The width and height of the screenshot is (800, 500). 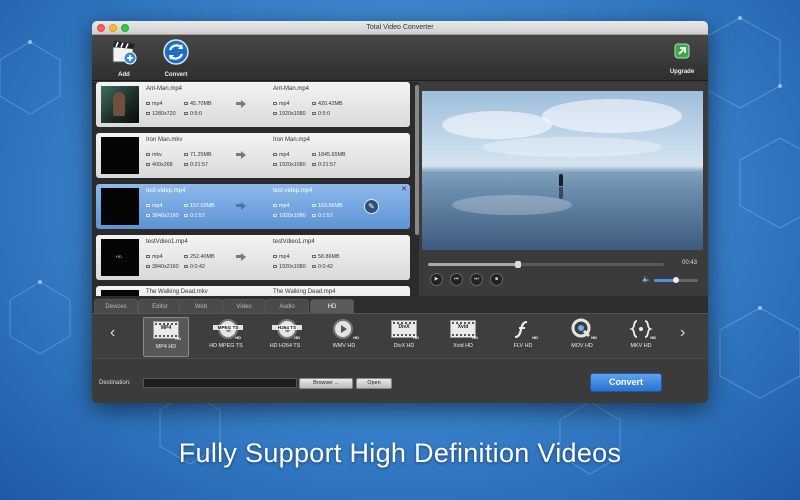 I want to click on edit-pencil-button: ✎, so click(x=371, y=206).